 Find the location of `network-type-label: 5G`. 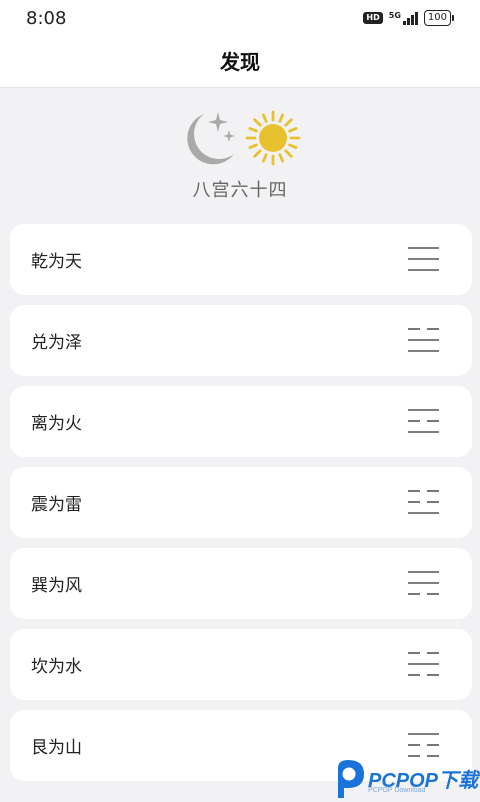

network-type-label: 5G is located at coordinates (394, 15).